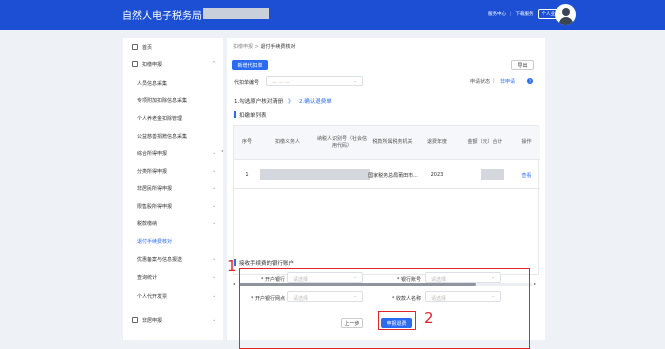 Image resolution: width=665 pixels, height=349 pixels. Describe the element at coordinates (236, 13) in the screenshot. I see `redacted-title-suffix` at that location.